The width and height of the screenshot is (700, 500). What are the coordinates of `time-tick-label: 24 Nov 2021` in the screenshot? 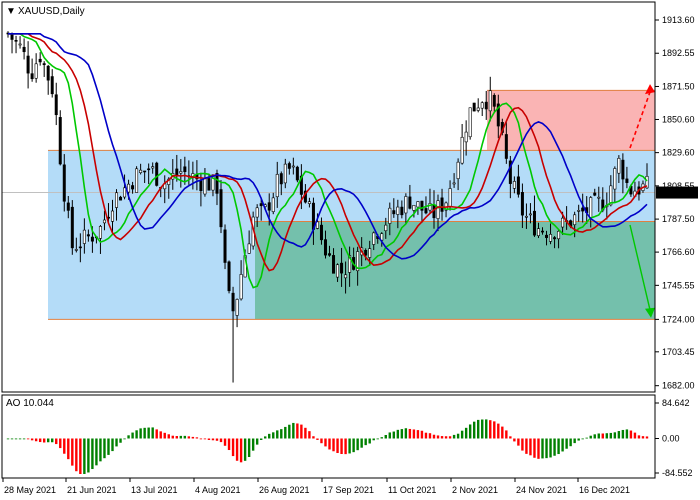 It's located at (541, 490).